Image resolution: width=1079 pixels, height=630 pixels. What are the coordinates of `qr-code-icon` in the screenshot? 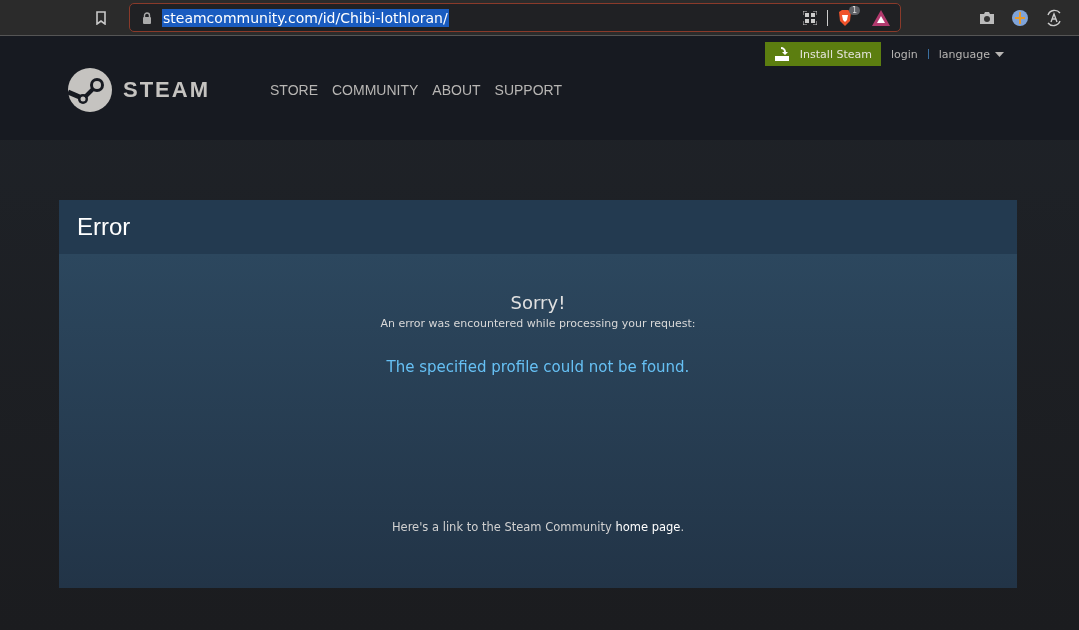 It's located at (810, 17).